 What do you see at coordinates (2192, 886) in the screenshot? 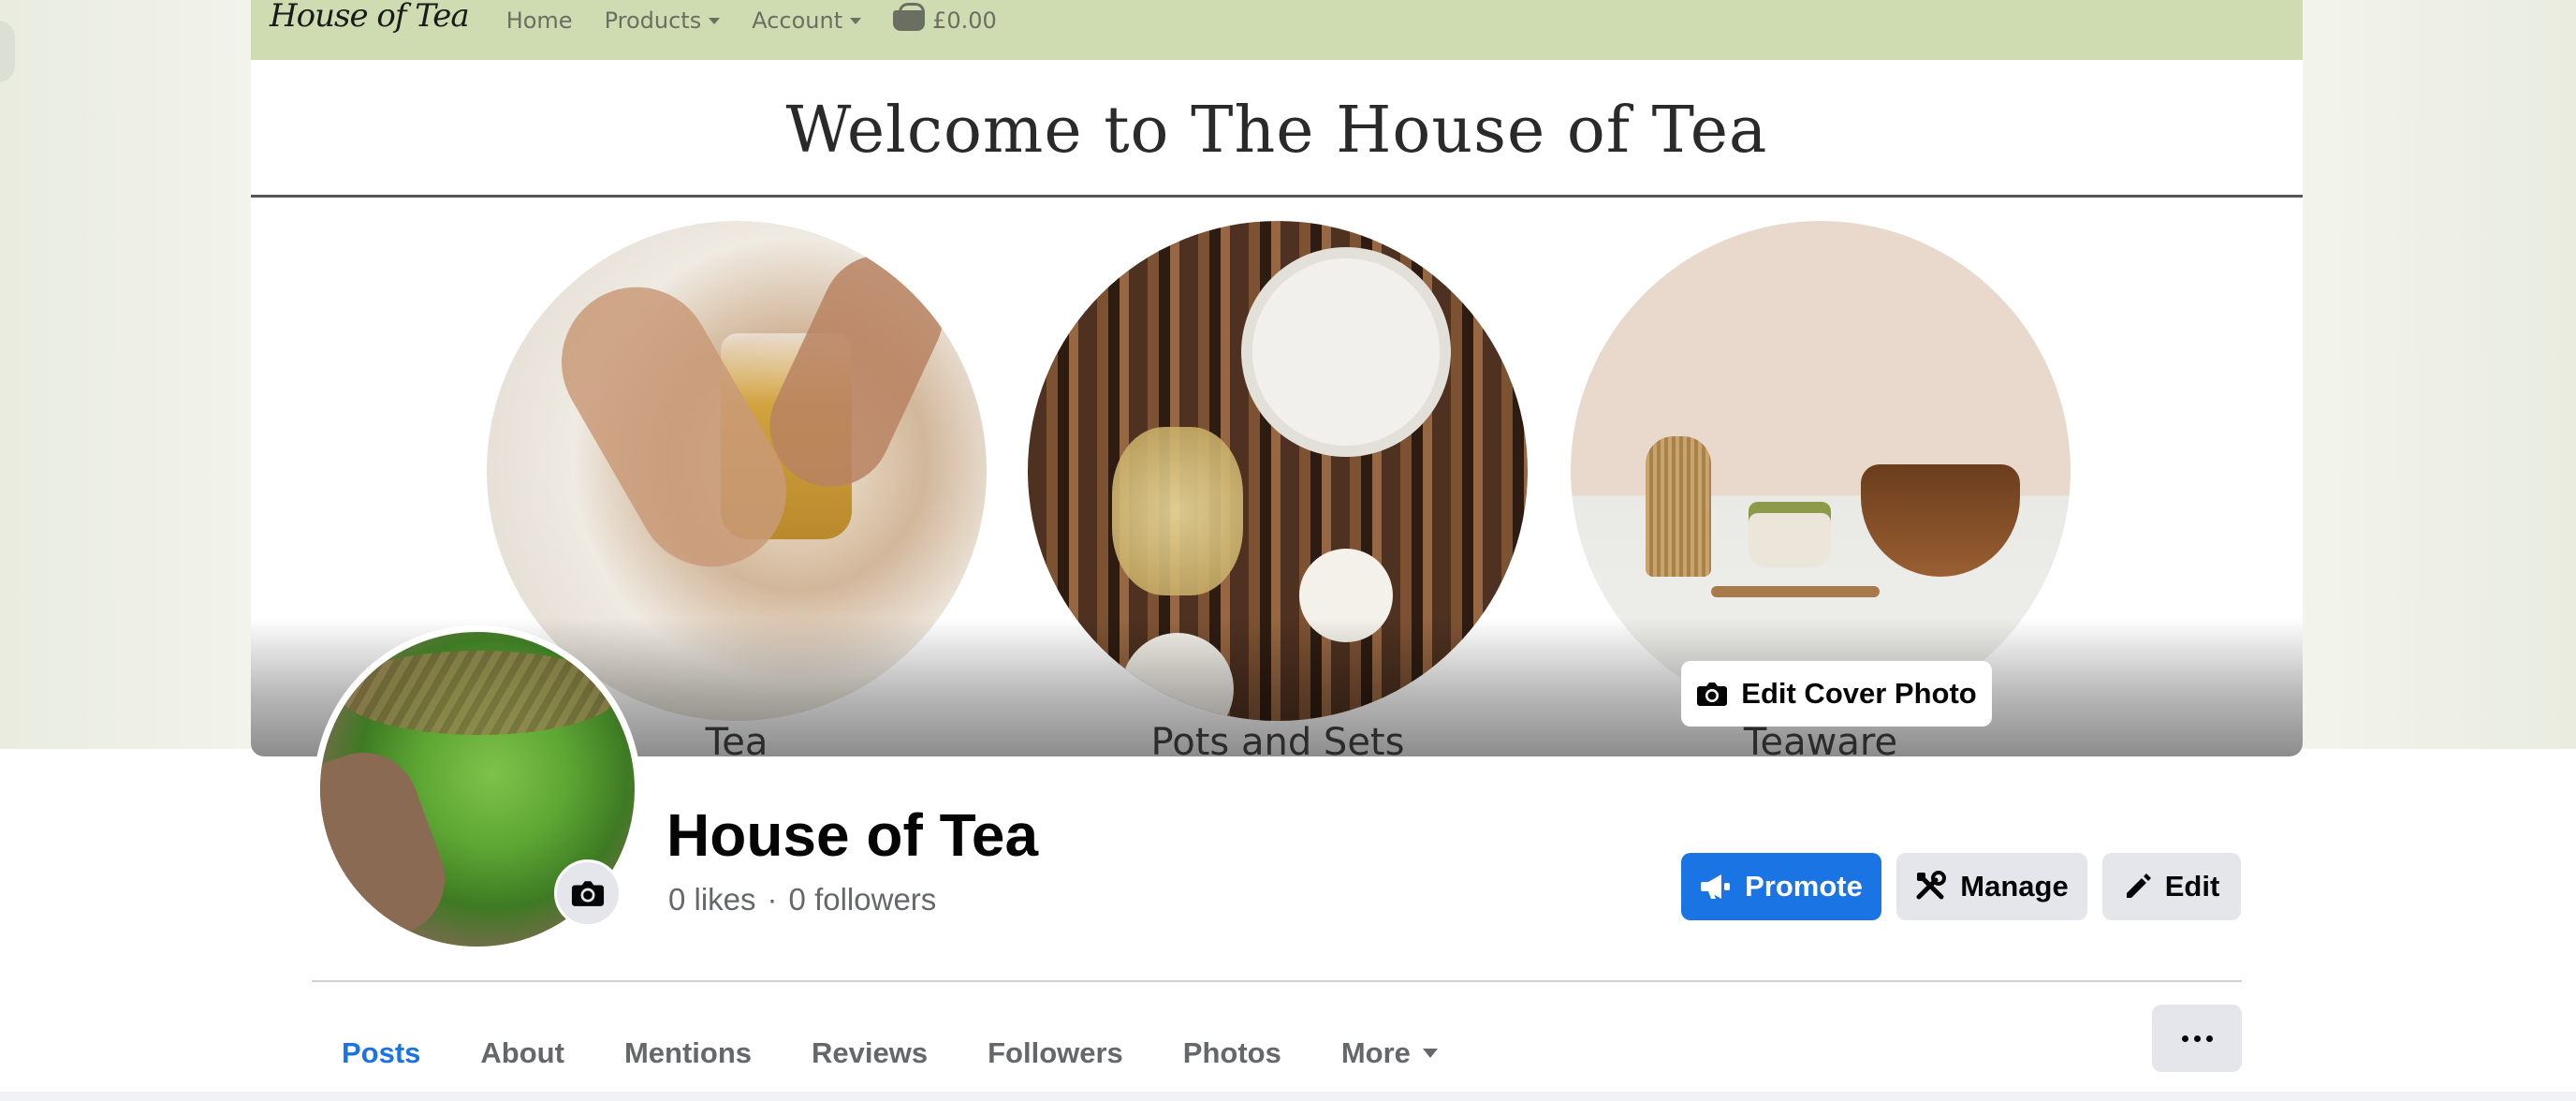
I see `edit-label: Edit` at bounding box center [2192, 886].